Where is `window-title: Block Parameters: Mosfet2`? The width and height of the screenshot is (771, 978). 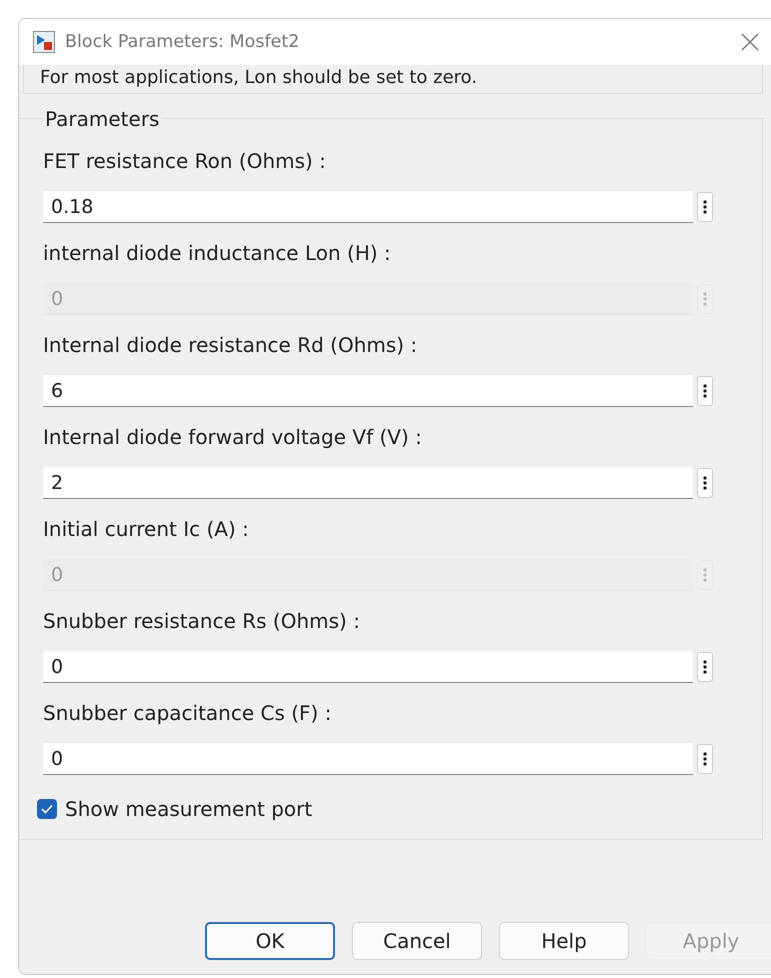 window-title: Block Parameters: Mosfet2 is located at coordinates (182, 42).